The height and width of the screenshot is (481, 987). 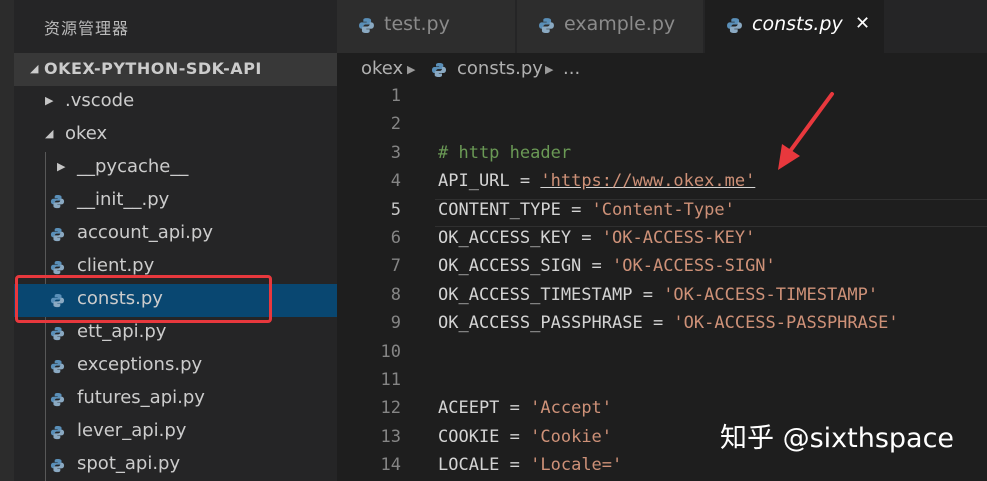 What do you see at coordinates (390, 408) in the screenshot?
I see `line-number: 12` at bounding box center [390, 408].